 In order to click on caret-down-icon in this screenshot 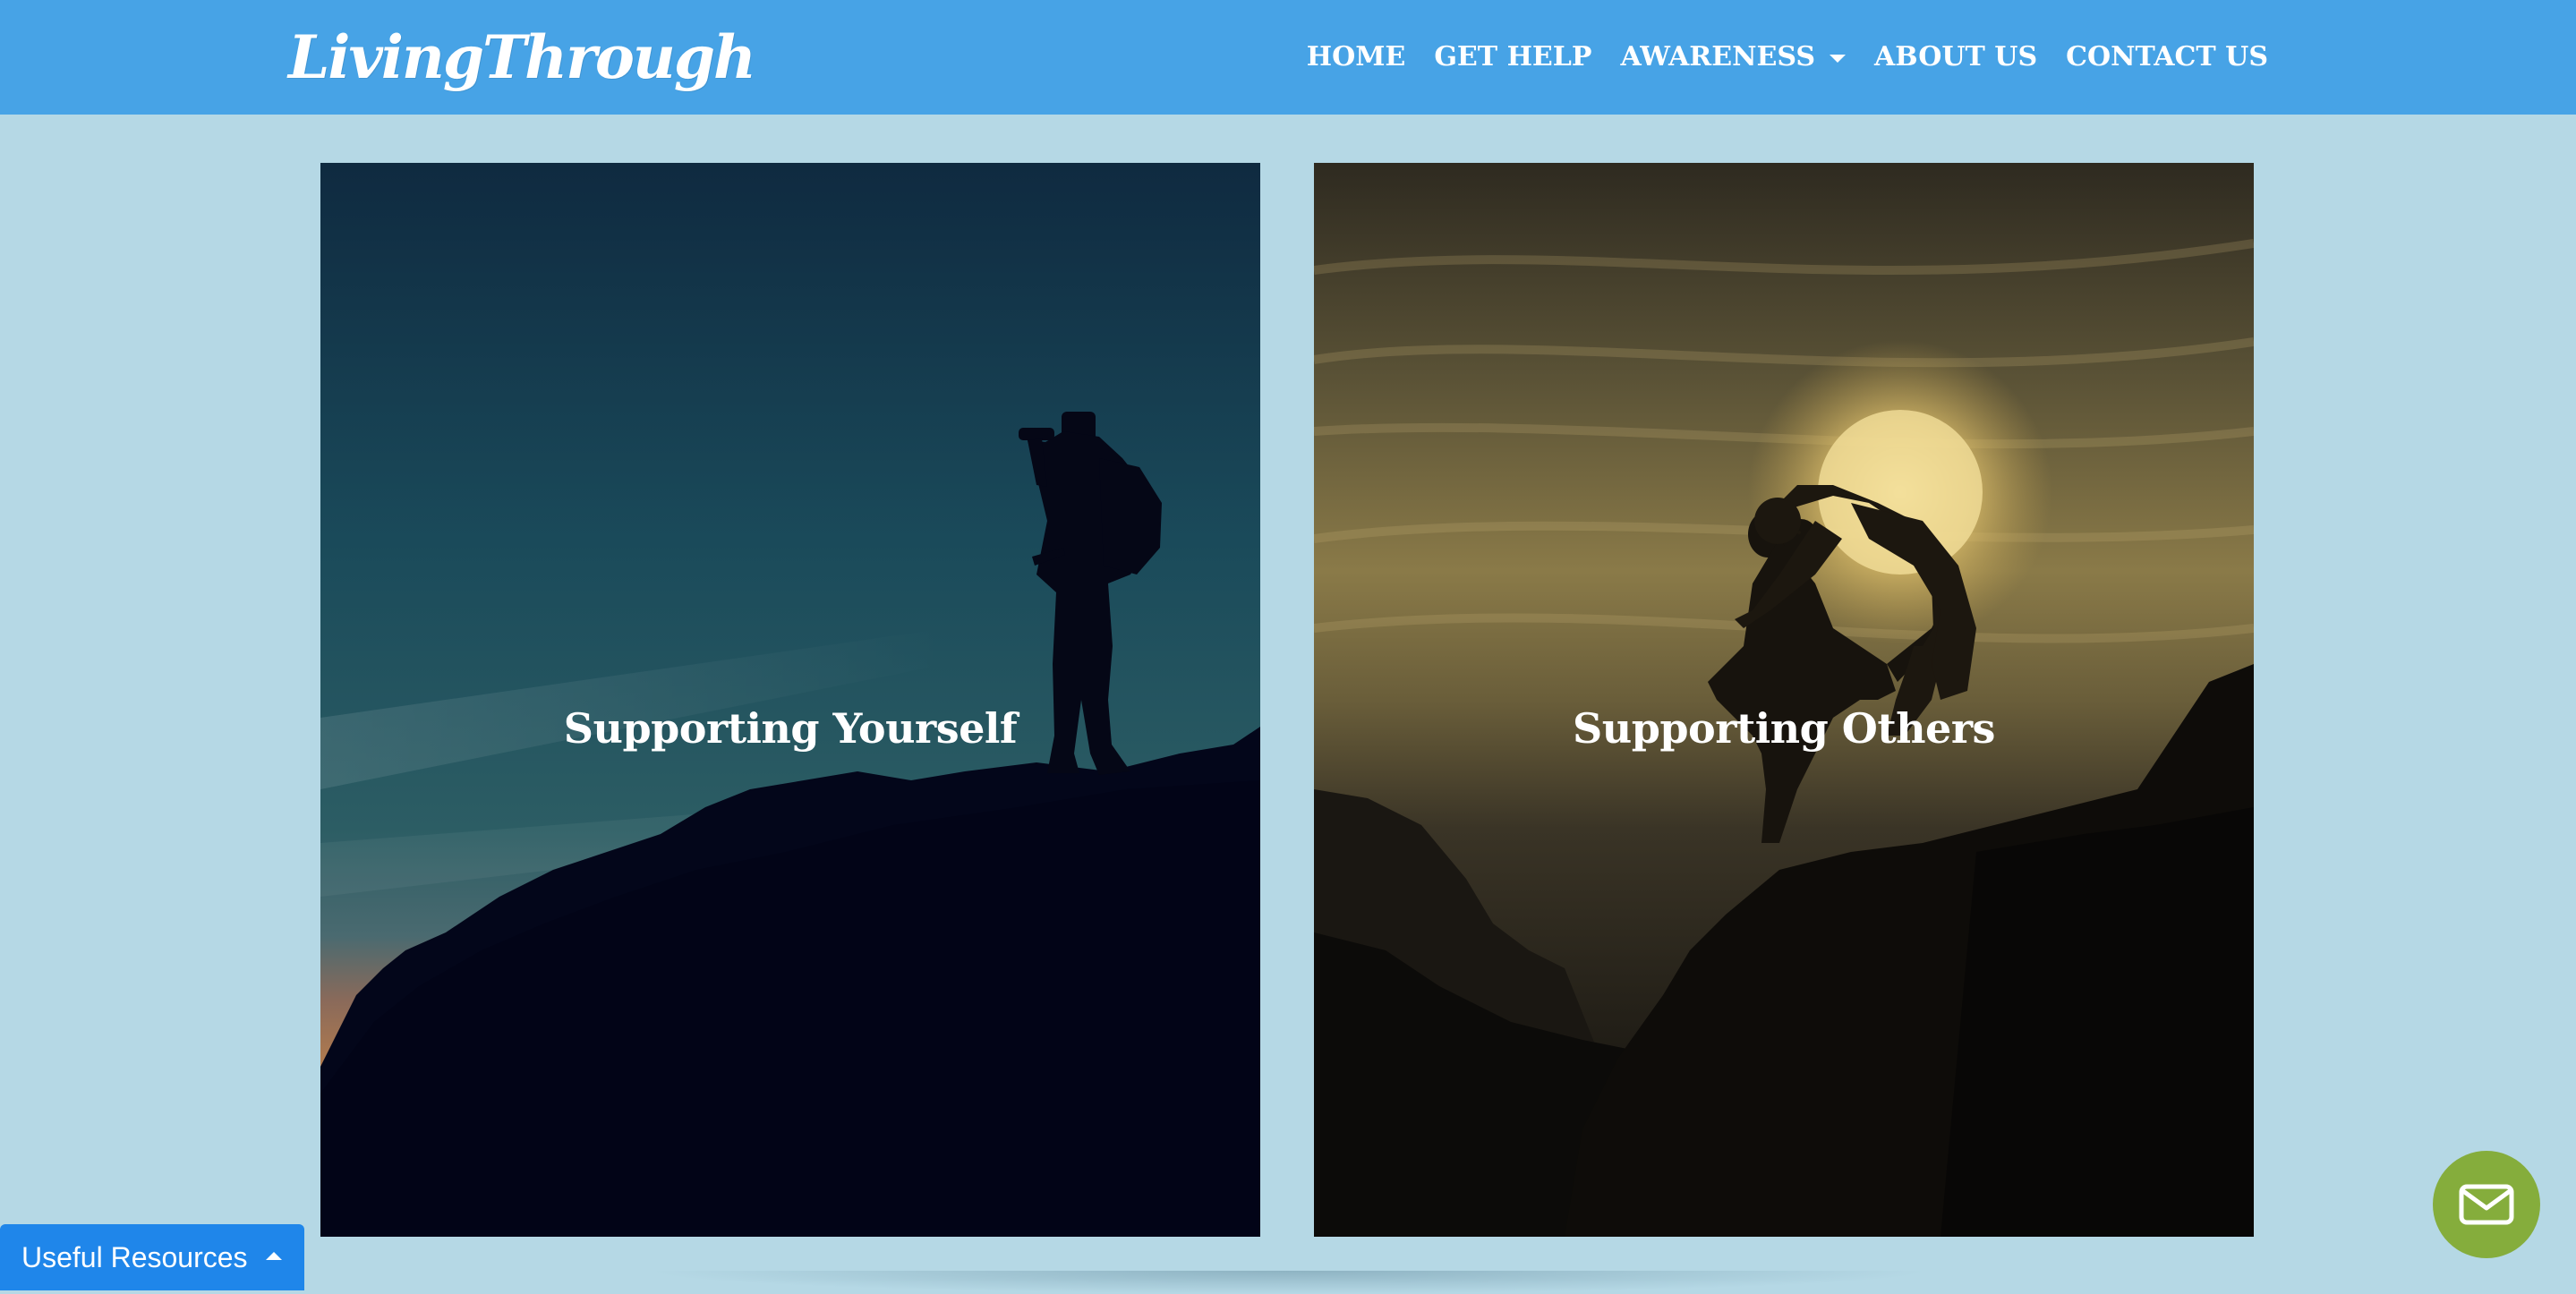, I will do `click(1838, 58)`.